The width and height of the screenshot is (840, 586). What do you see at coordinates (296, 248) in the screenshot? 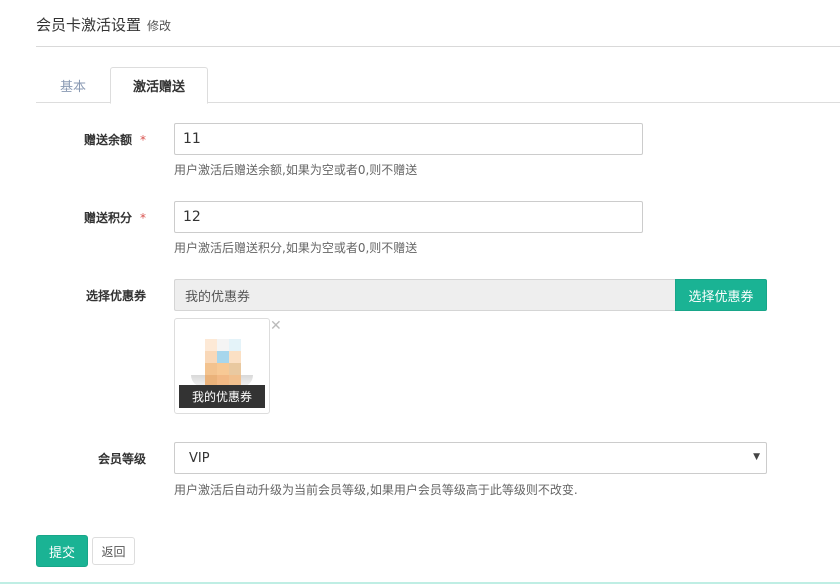
I see `points-help-text: 用户激活后赠送积分,如果为空或者0,则不赠送` at bounding box center [296, 248].